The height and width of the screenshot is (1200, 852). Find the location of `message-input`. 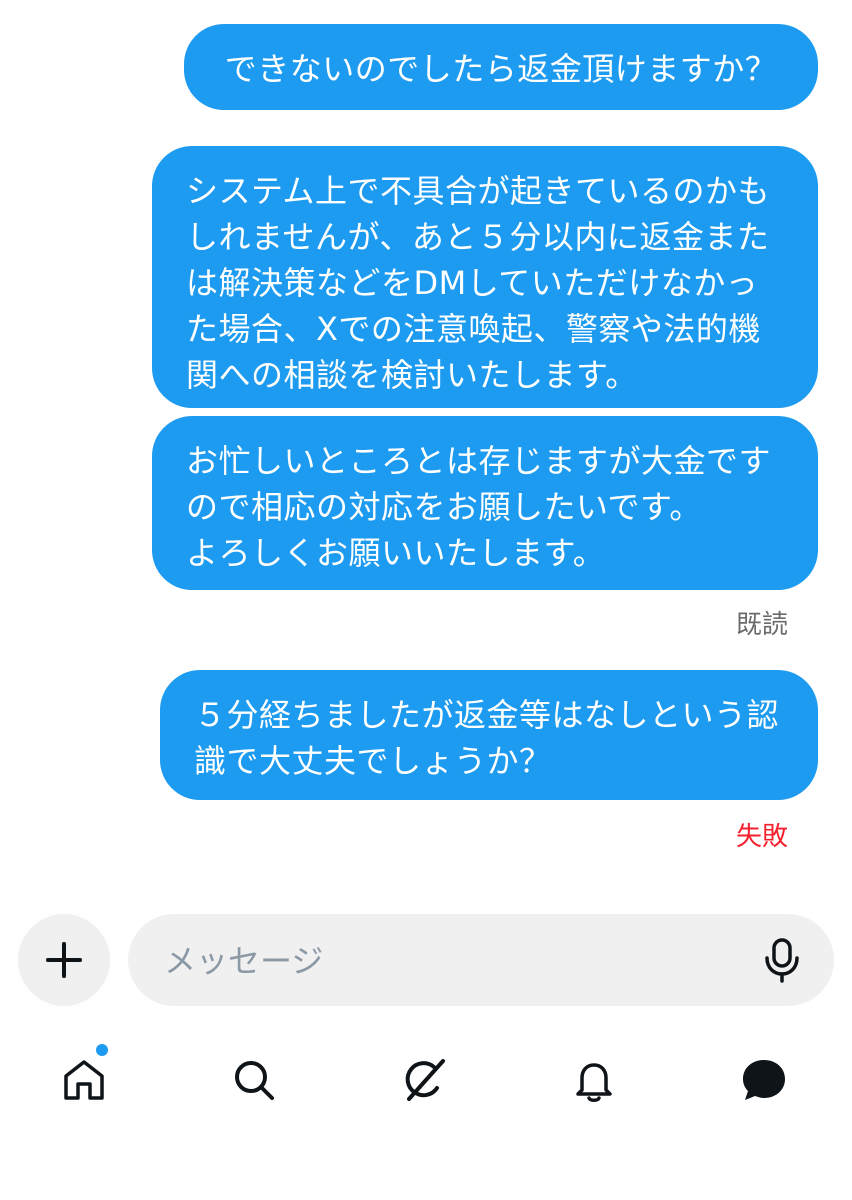

message-input is located at coordinates (444, 961).